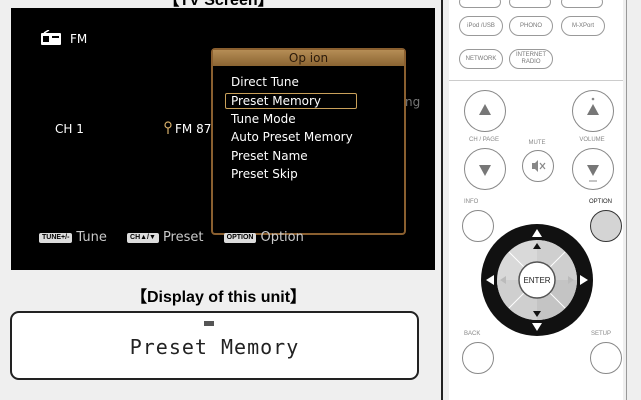 The image size is (641, 400). I want to click on option-item-preset-memory: Preset Memory, so click(276, 101).